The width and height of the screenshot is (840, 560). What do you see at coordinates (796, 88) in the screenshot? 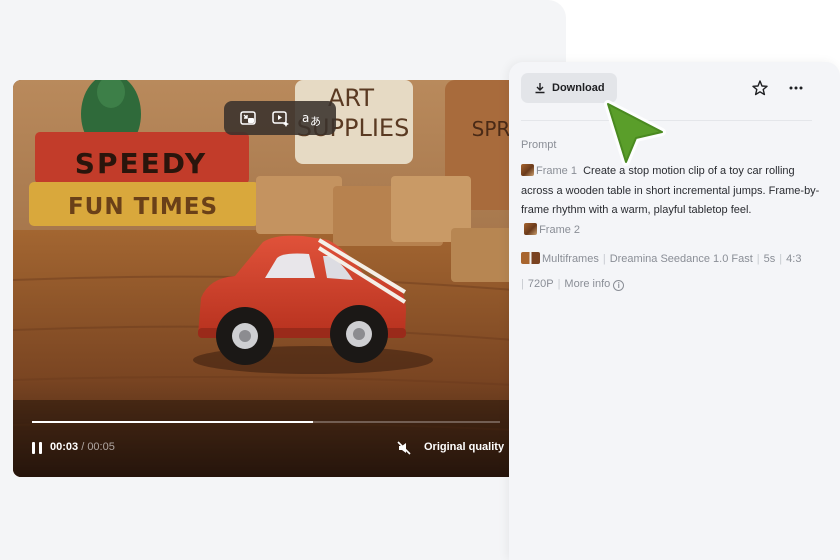
I see `more-options-icon` at bounding box center [796, 88].